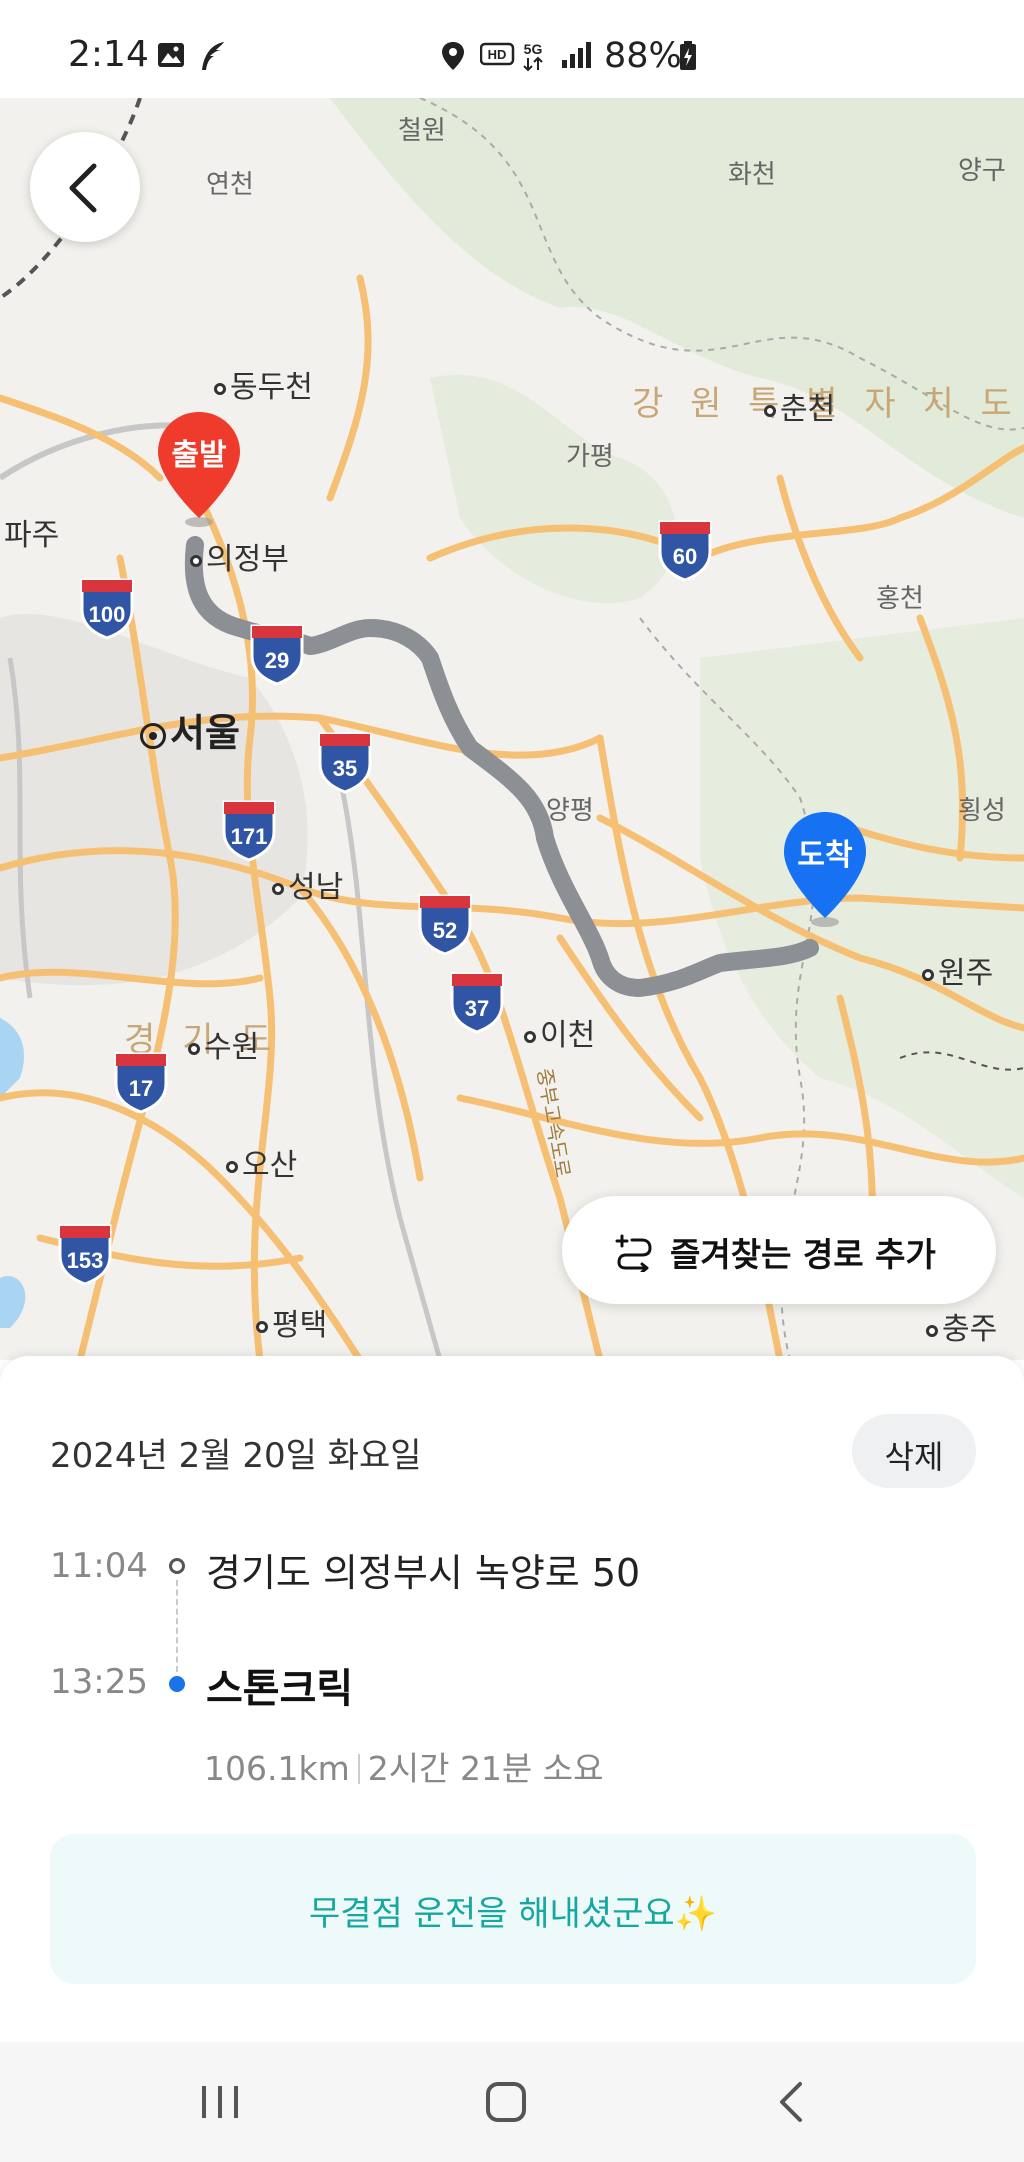 The width and height of the screenshot is (1024, 2162). What do you see at coordinates (957, 970) in the screenshot?
I see `label-wonju: 원주` at bounding box center [957, 970].